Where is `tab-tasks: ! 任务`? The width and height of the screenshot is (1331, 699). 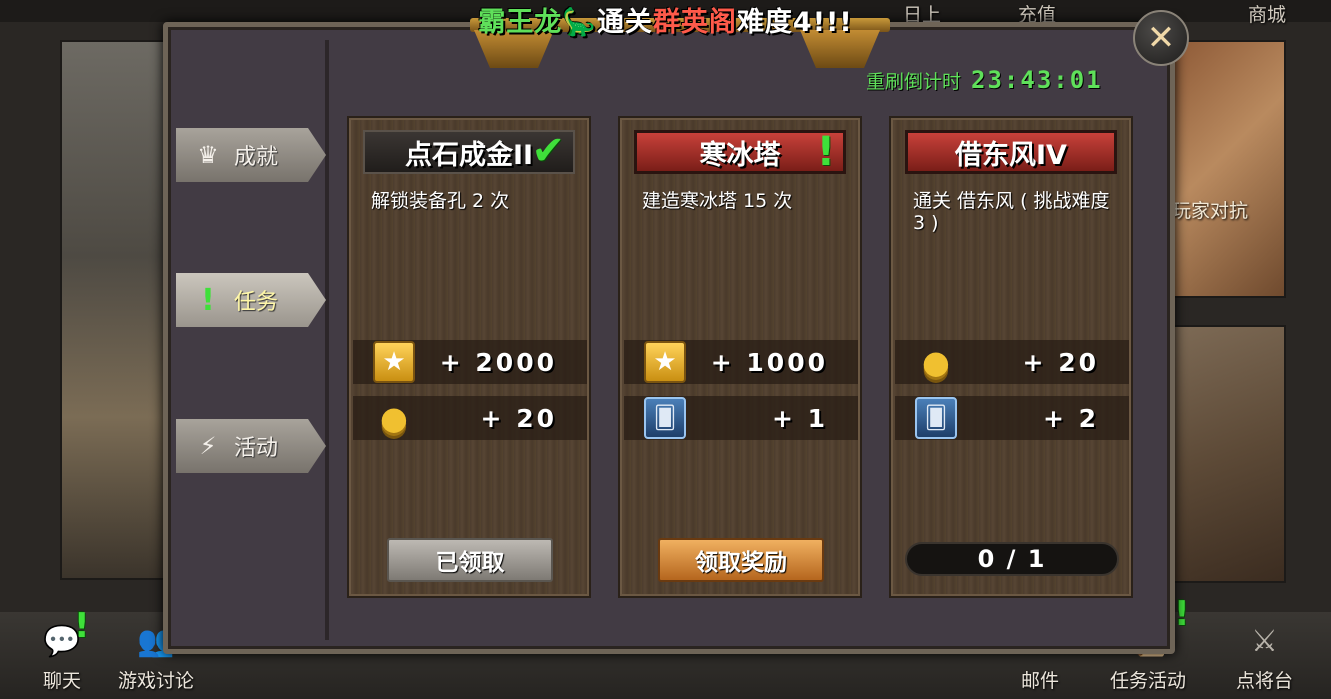 tab-tasks: ! 任务 is located at coordinates (251, 300).